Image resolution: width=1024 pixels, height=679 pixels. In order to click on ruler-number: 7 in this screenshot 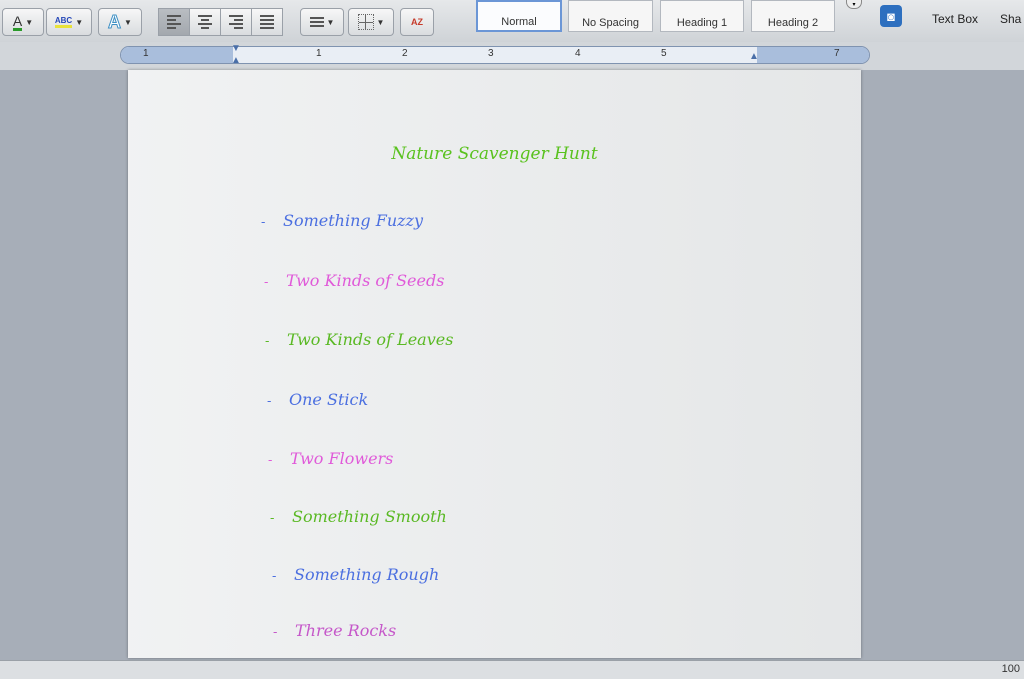, I will do `click(837, 53)`.